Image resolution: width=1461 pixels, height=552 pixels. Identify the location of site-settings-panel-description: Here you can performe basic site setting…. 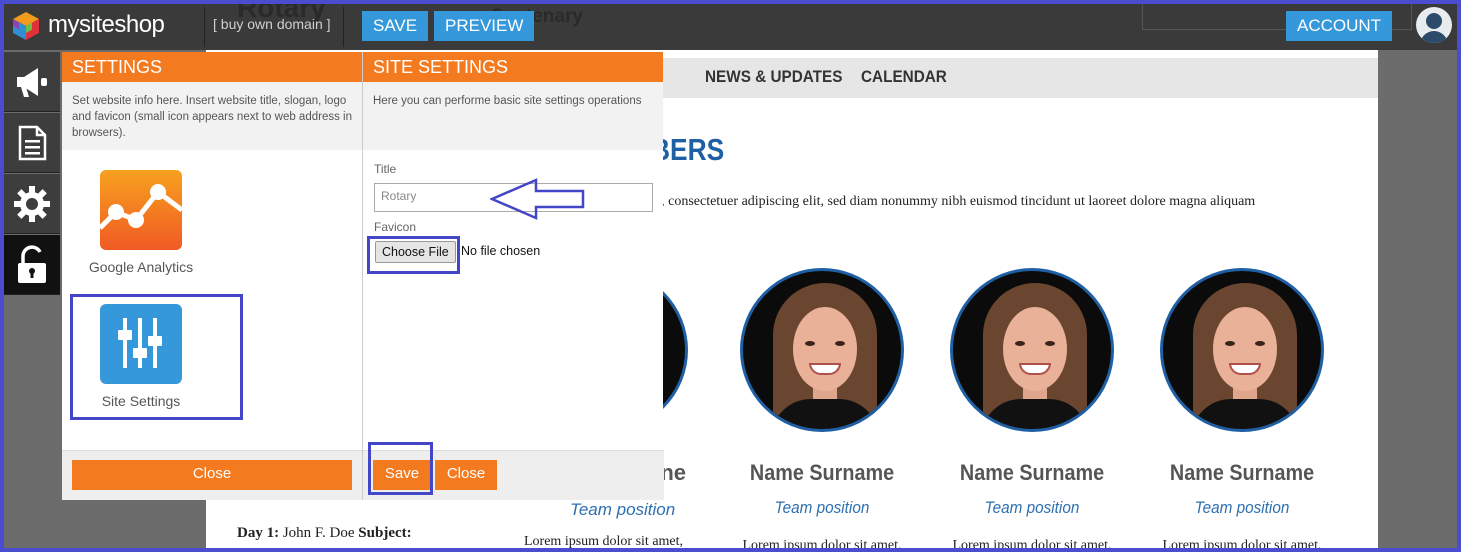
(513, 116).